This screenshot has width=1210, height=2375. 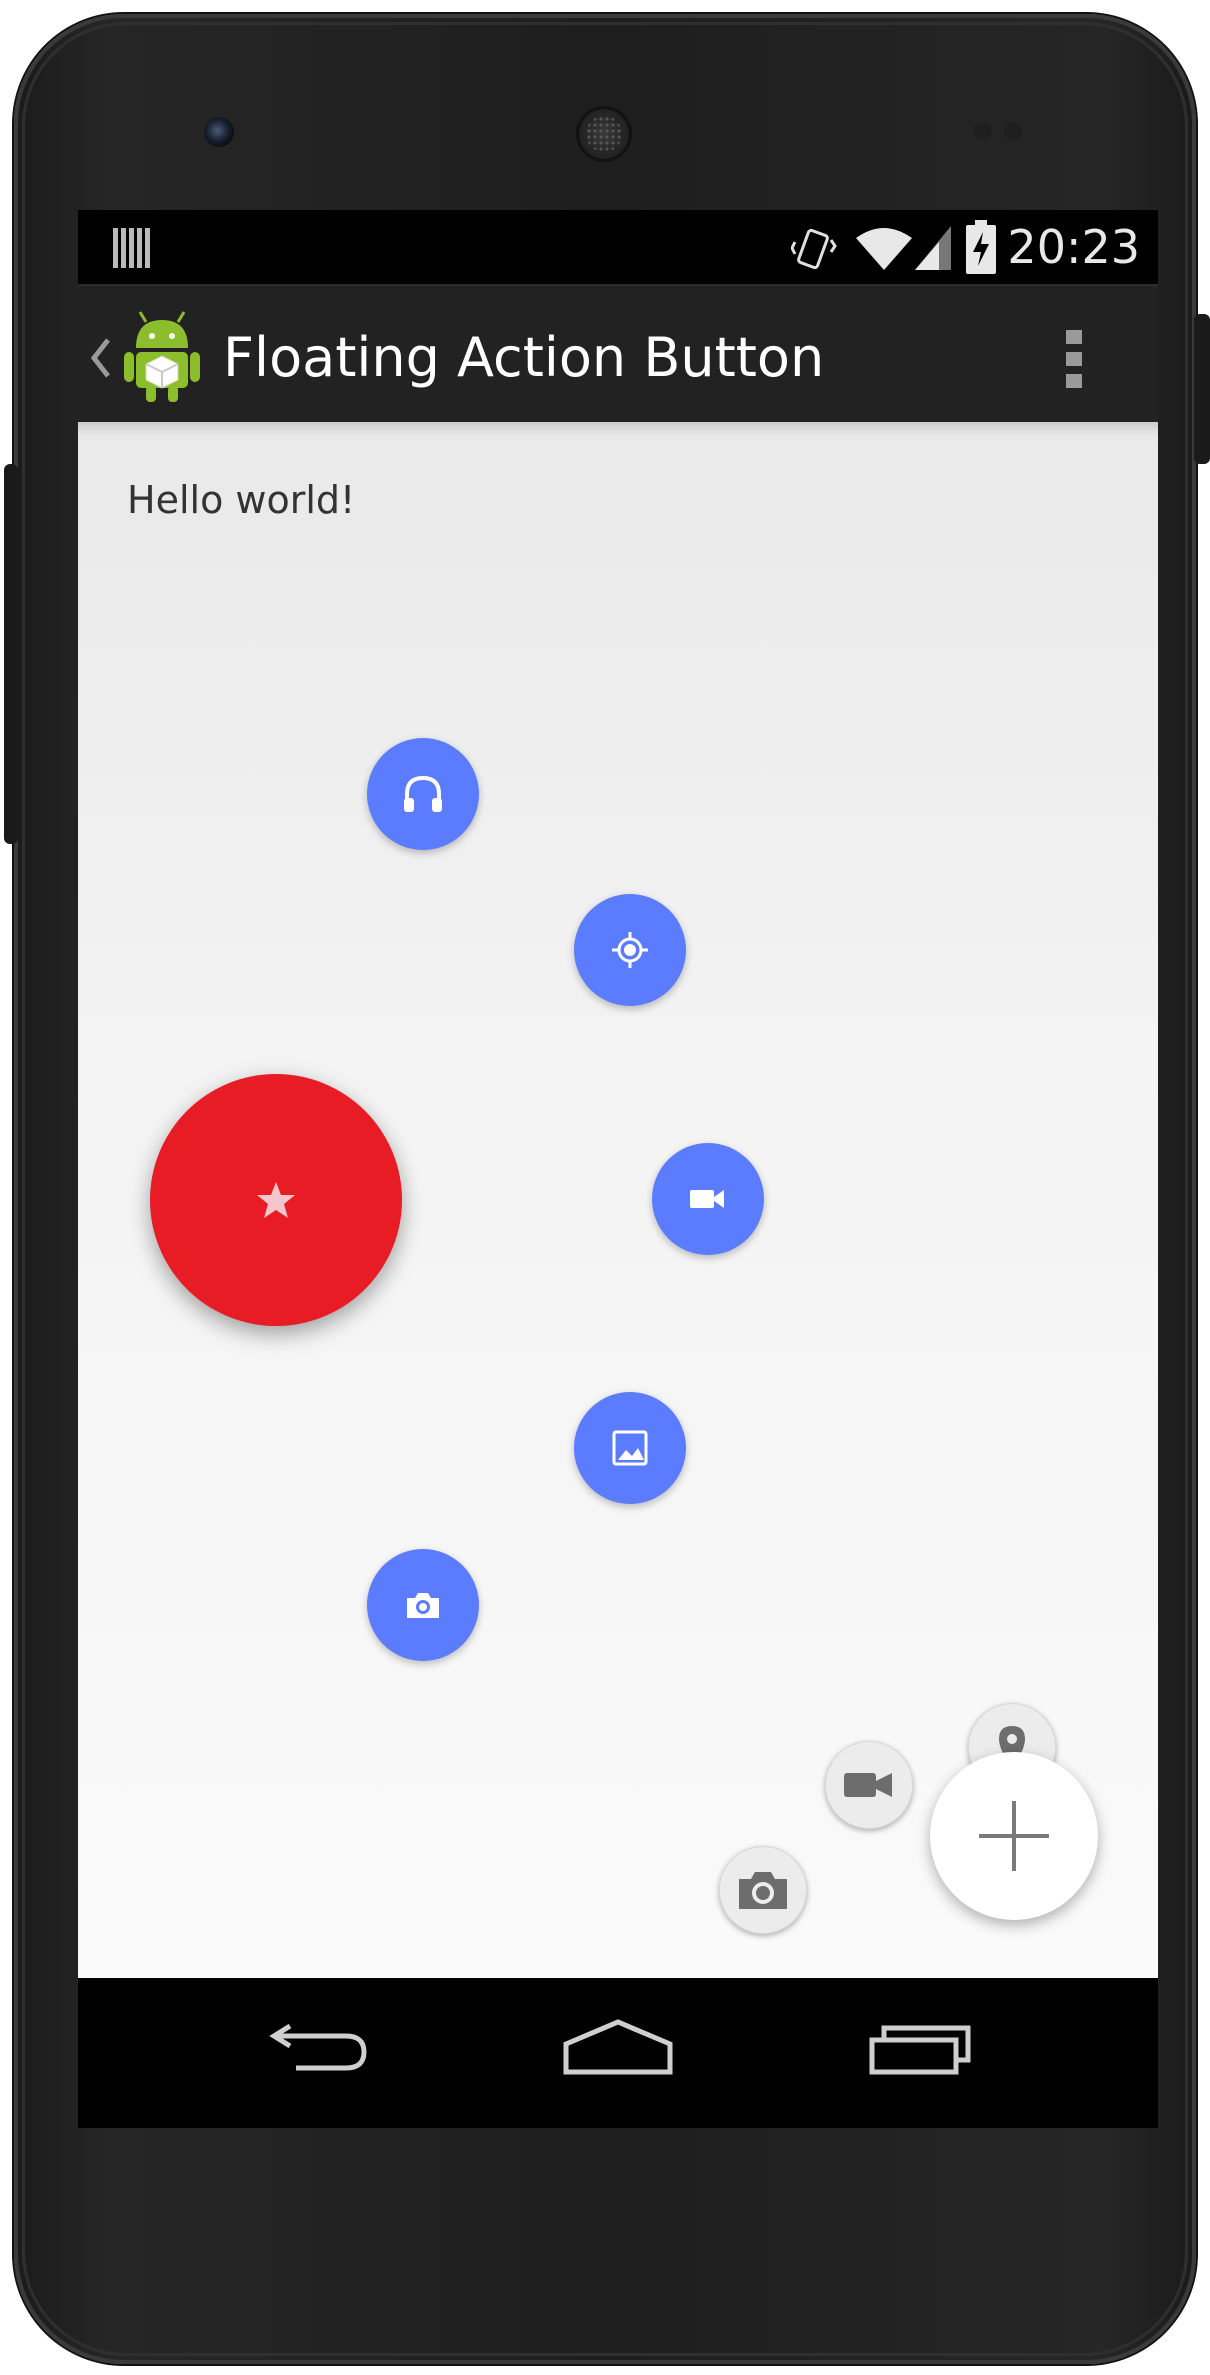 I want to click on android-app-icon, so click(x=162, y=356).